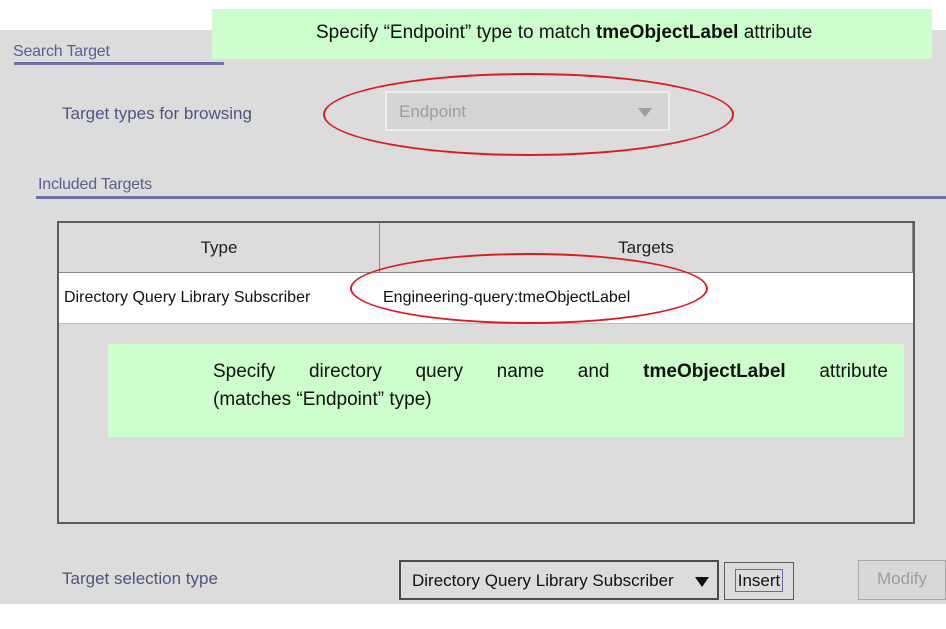 The width and height of the screenshot is (946, 629). What do you see at coordinates (702, 582) in the screenshot?
I see `dropdown-arrow-icon` at bounding box center [702, 582].